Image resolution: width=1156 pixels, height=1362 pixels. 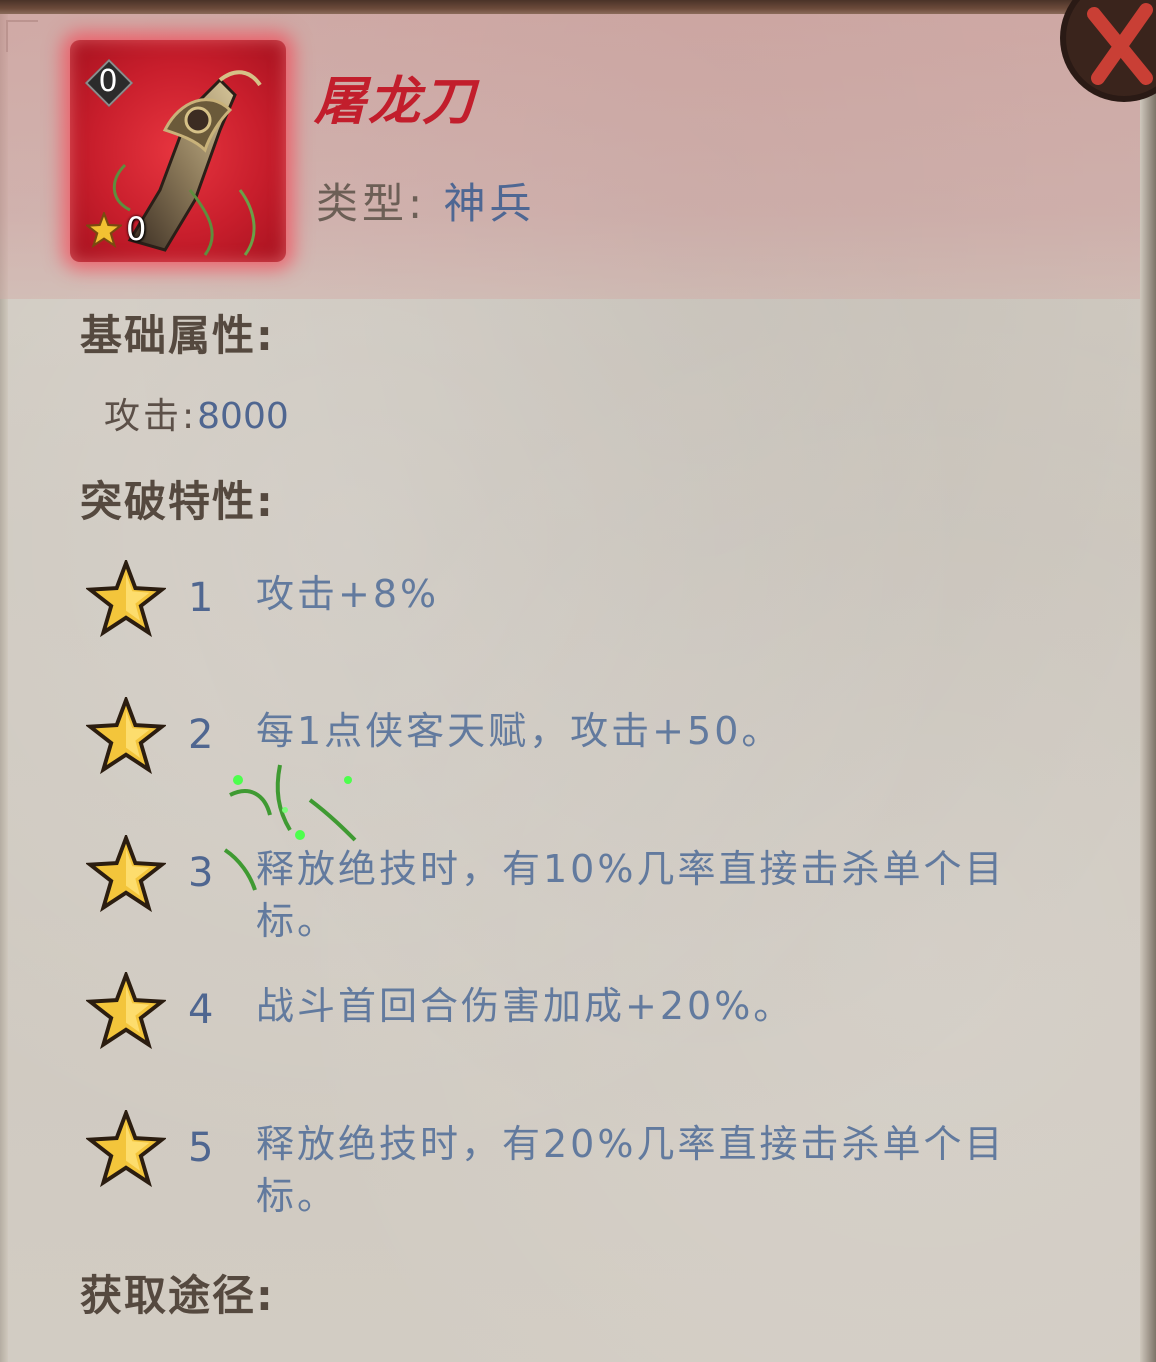 What do you see at coordinates (201, 735) in the screenshot?
I see `trait-number: 2` at bounding box center [201, 735].